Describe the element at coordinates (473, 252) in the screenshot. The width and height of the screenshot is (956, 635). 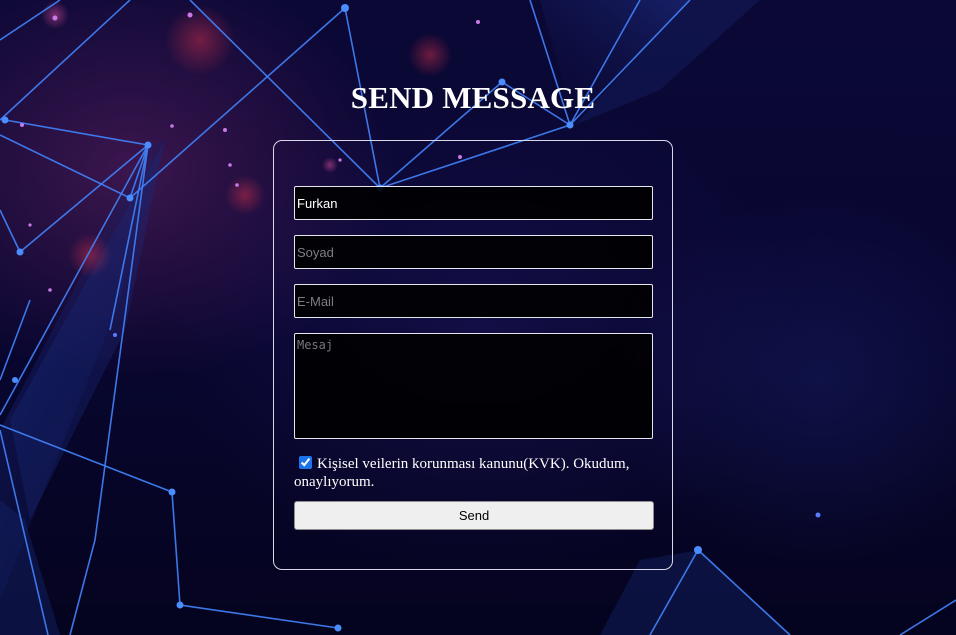
I see `last-name-input` at that location.